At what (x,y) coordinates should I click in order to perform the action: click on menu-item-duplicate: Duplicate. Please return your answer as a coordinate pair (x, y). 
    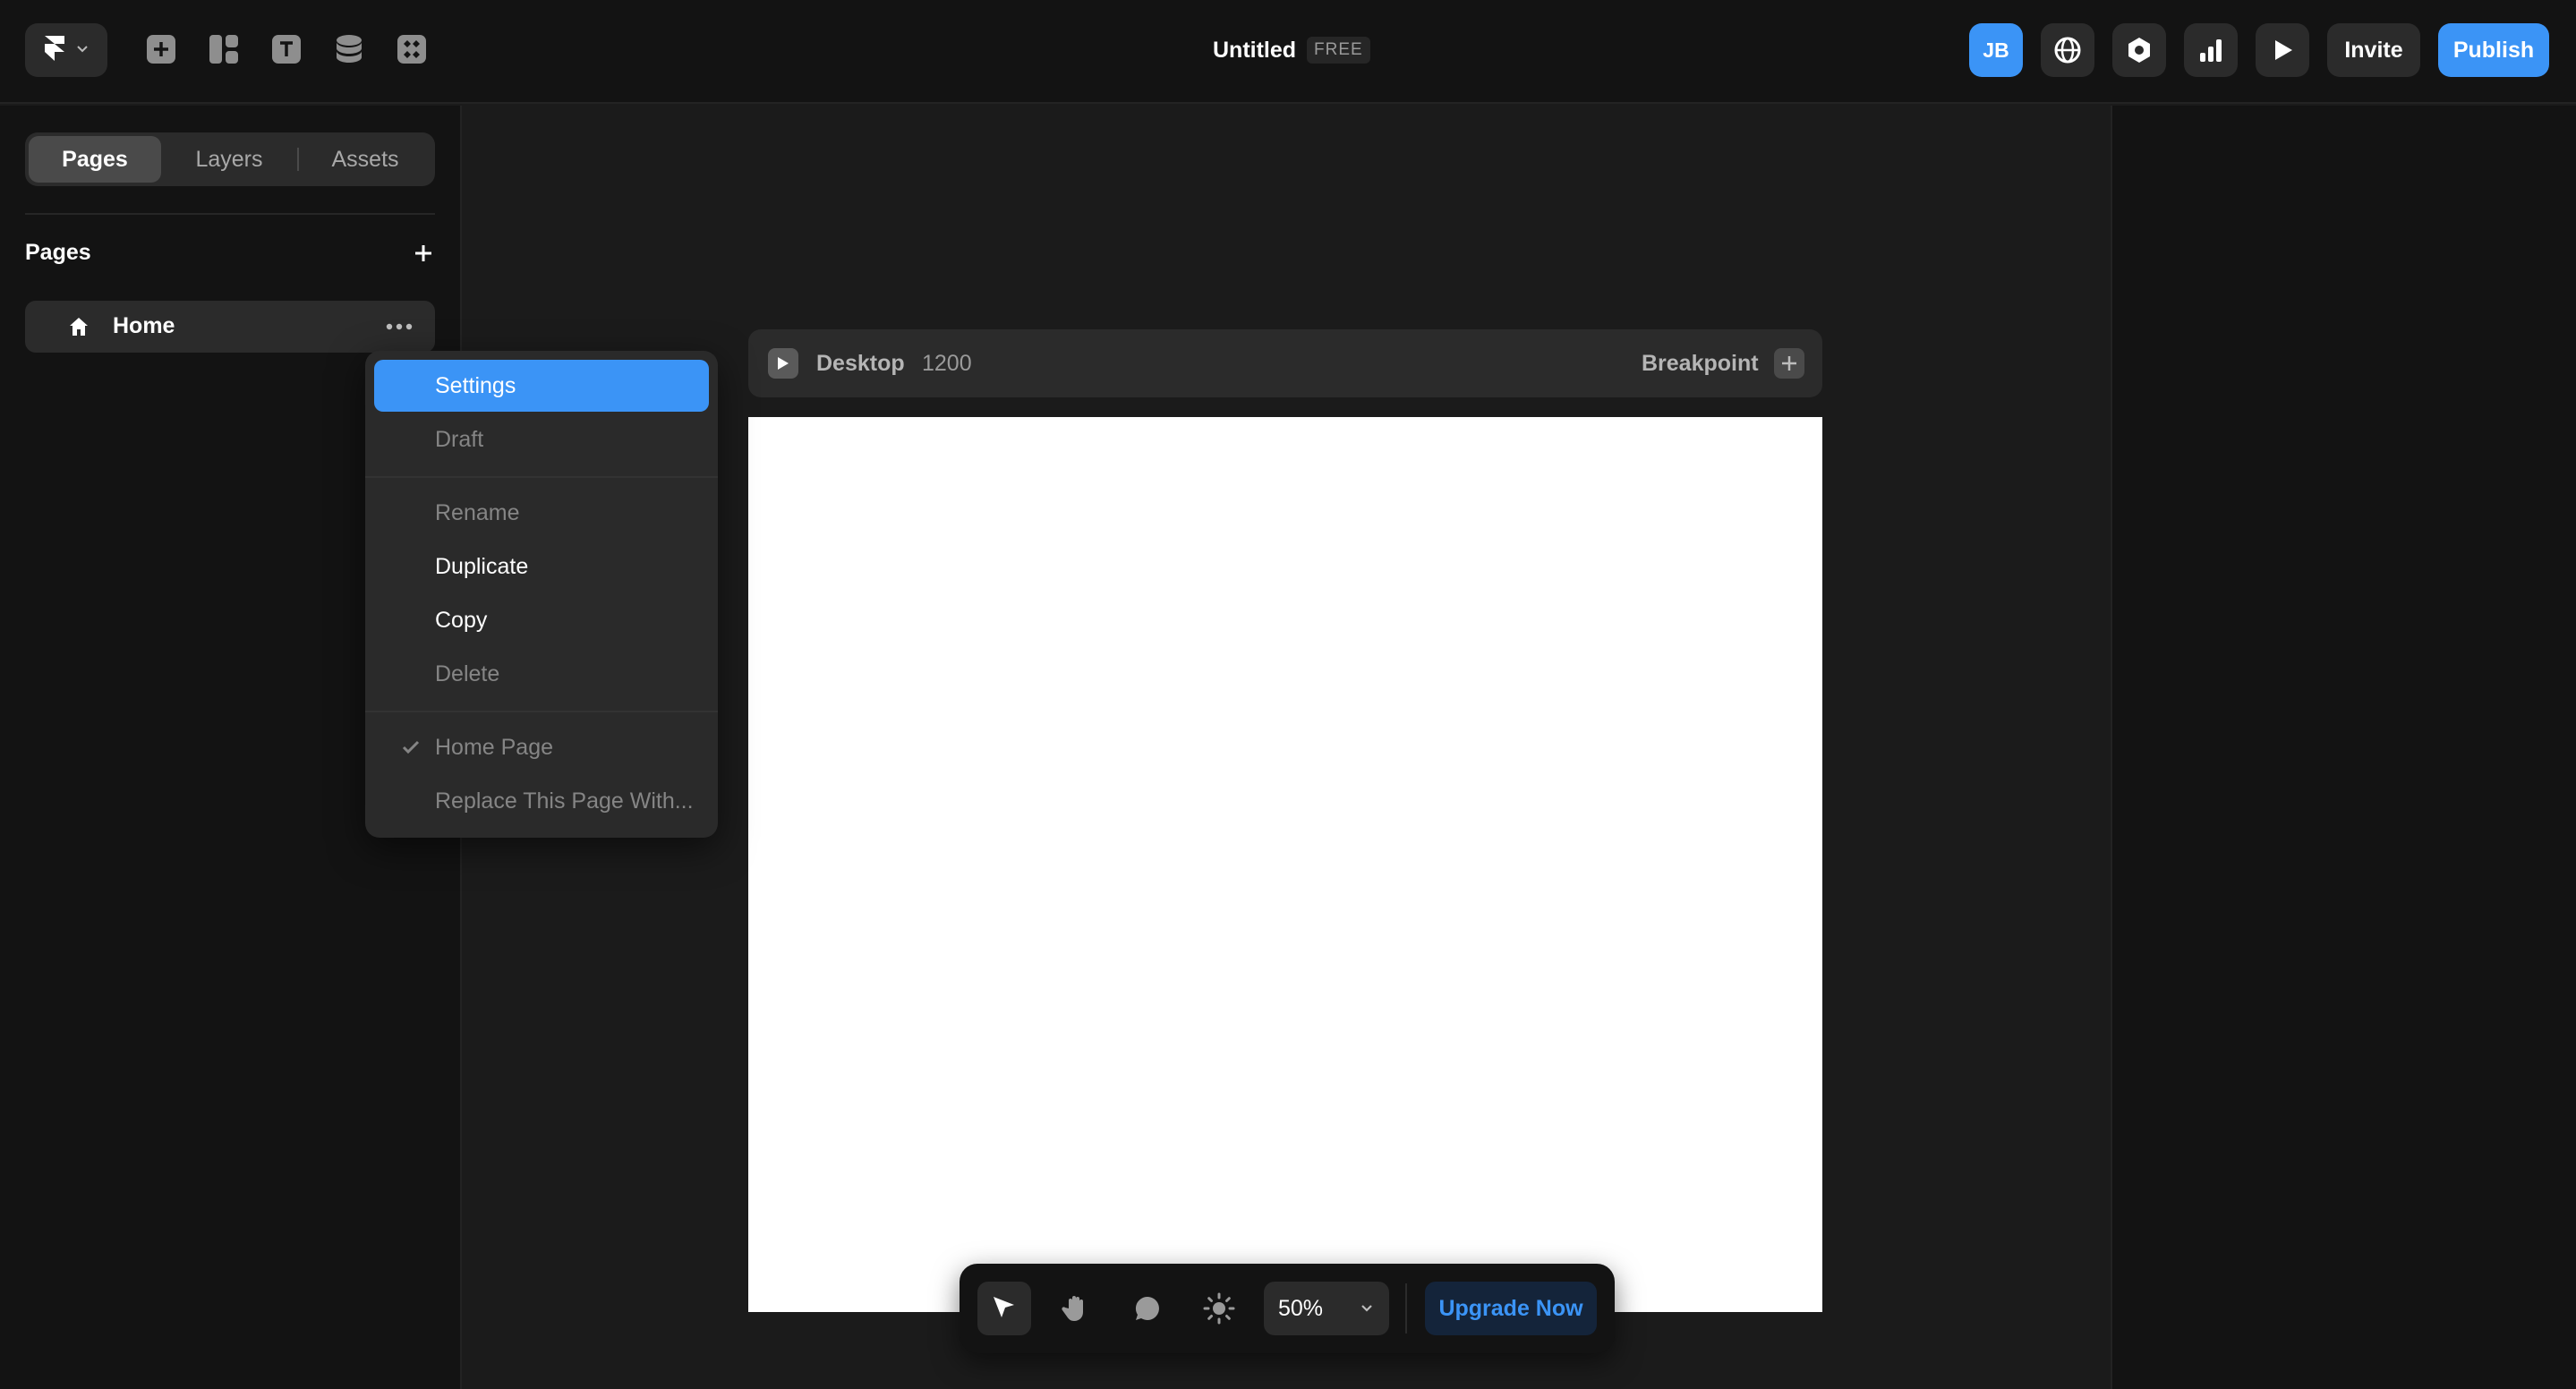
    Looking at the image, I should click on (541, 566).